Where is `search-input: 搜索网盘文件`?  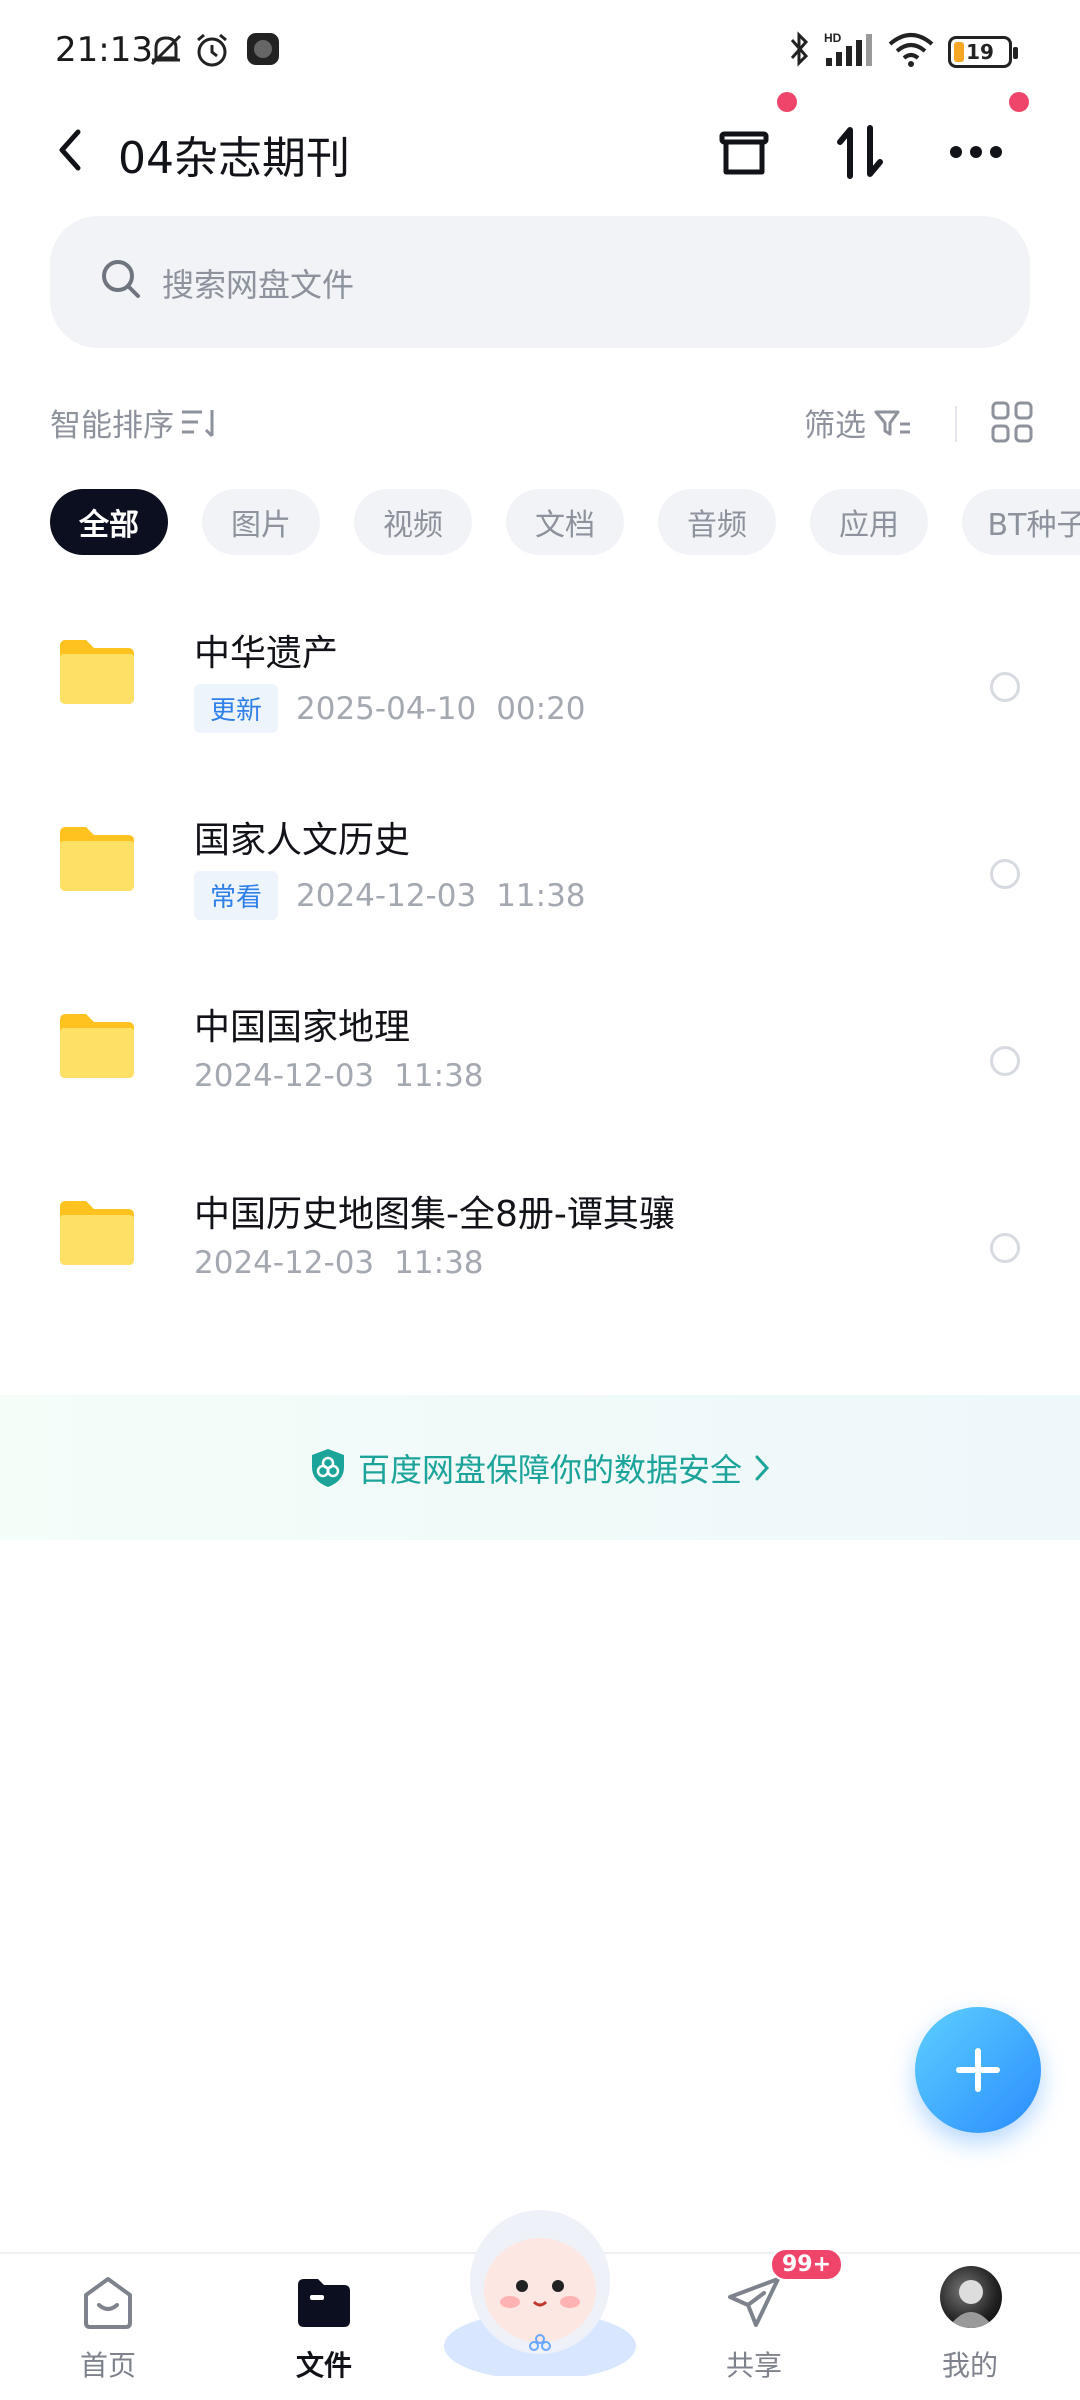
search-input: 搜索网盘文件 is located at coordinates (540, 282).